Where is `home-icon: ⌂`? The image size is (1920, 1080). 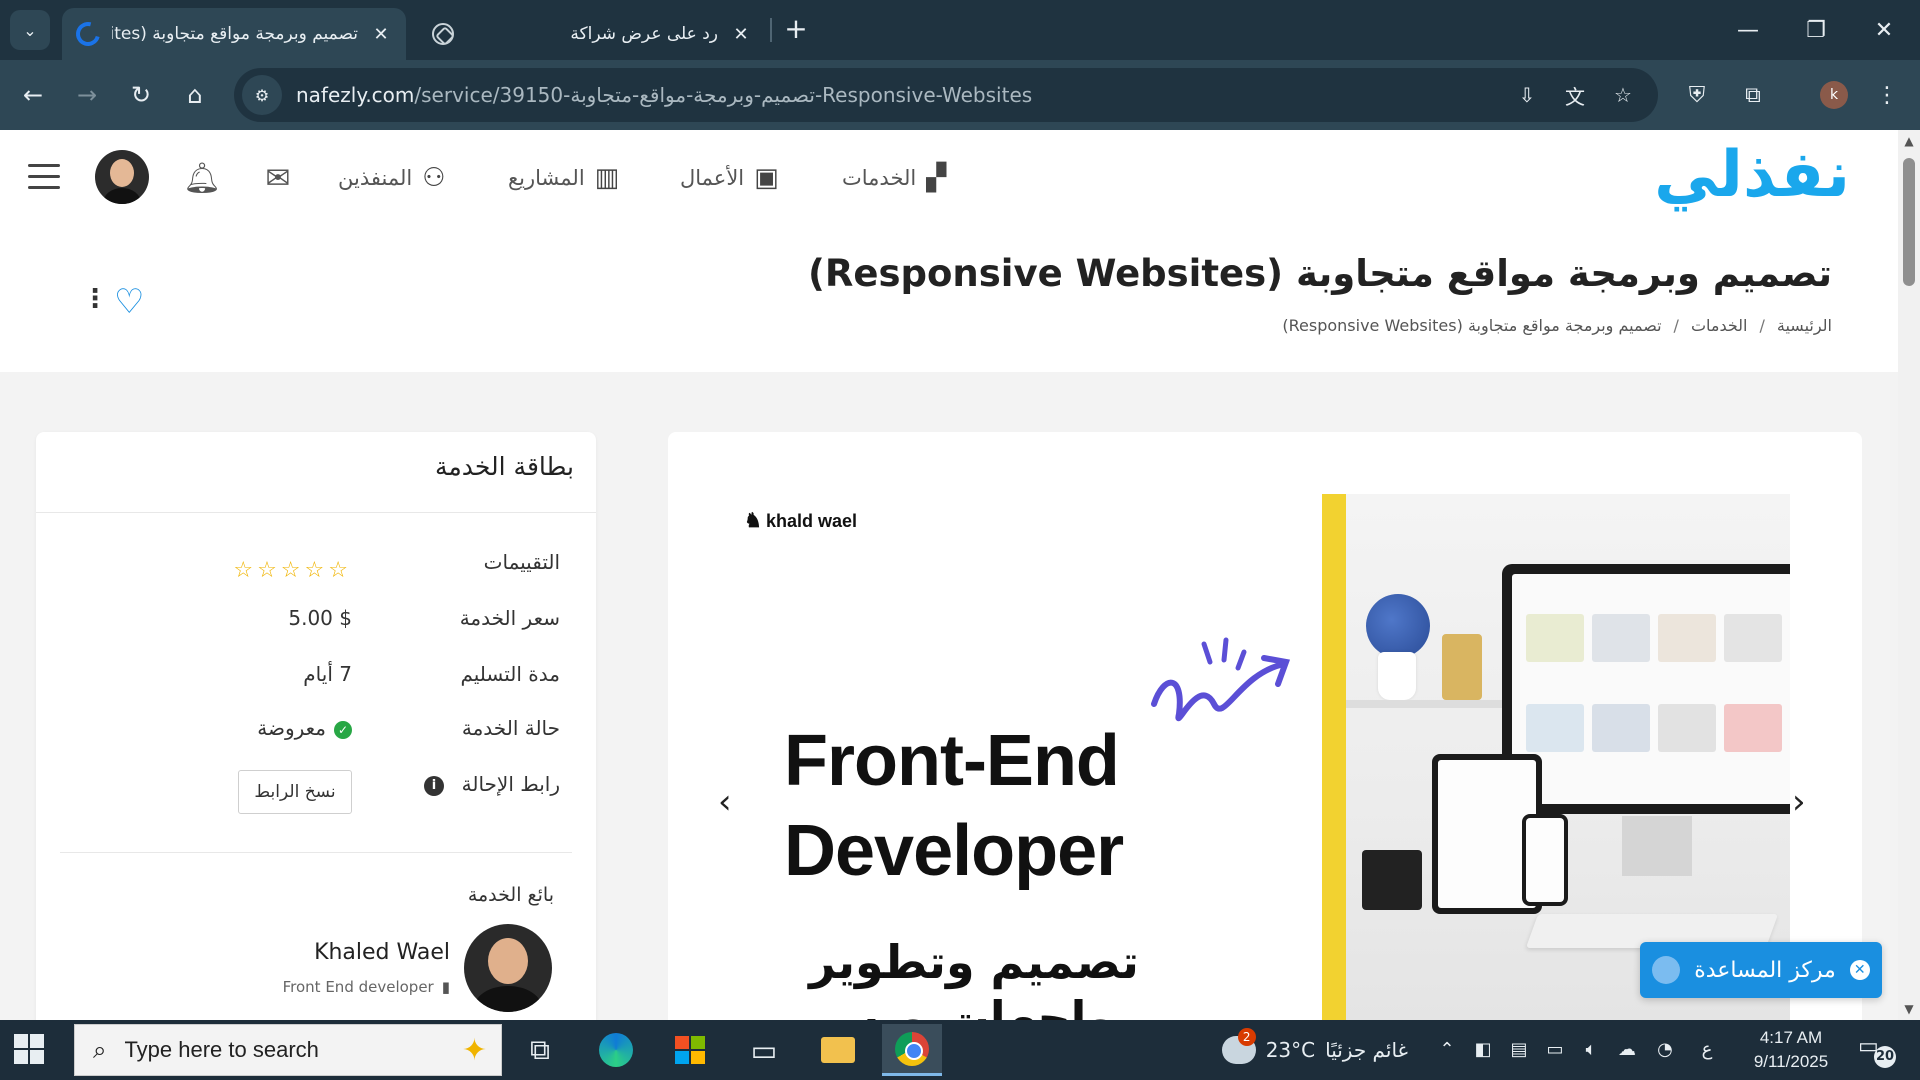 home-icon: ⌂ is located at coordinates (195, 95).